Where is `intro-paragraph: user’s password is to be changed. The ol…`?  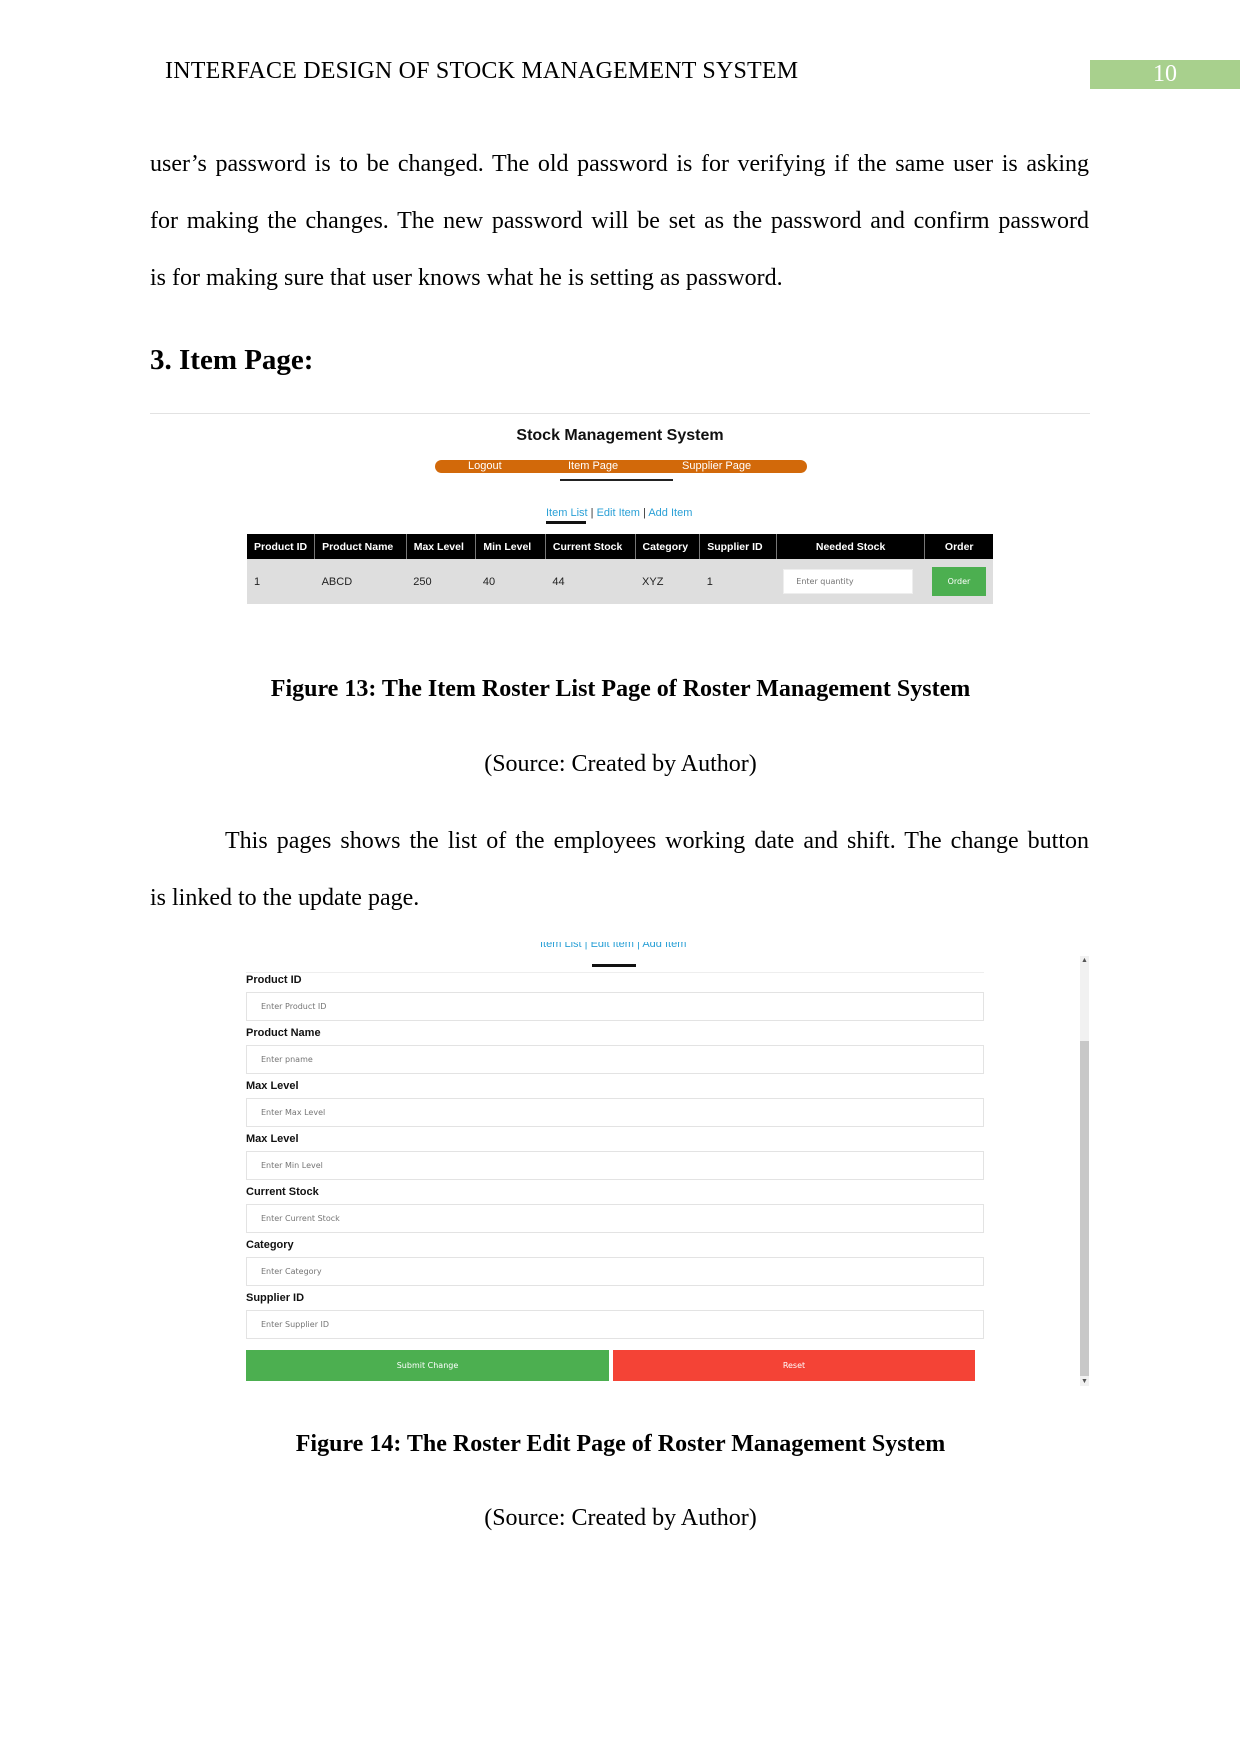
intro-paragraph: user’s password is to be changed. The ol… is located at coordinates (619, 221).